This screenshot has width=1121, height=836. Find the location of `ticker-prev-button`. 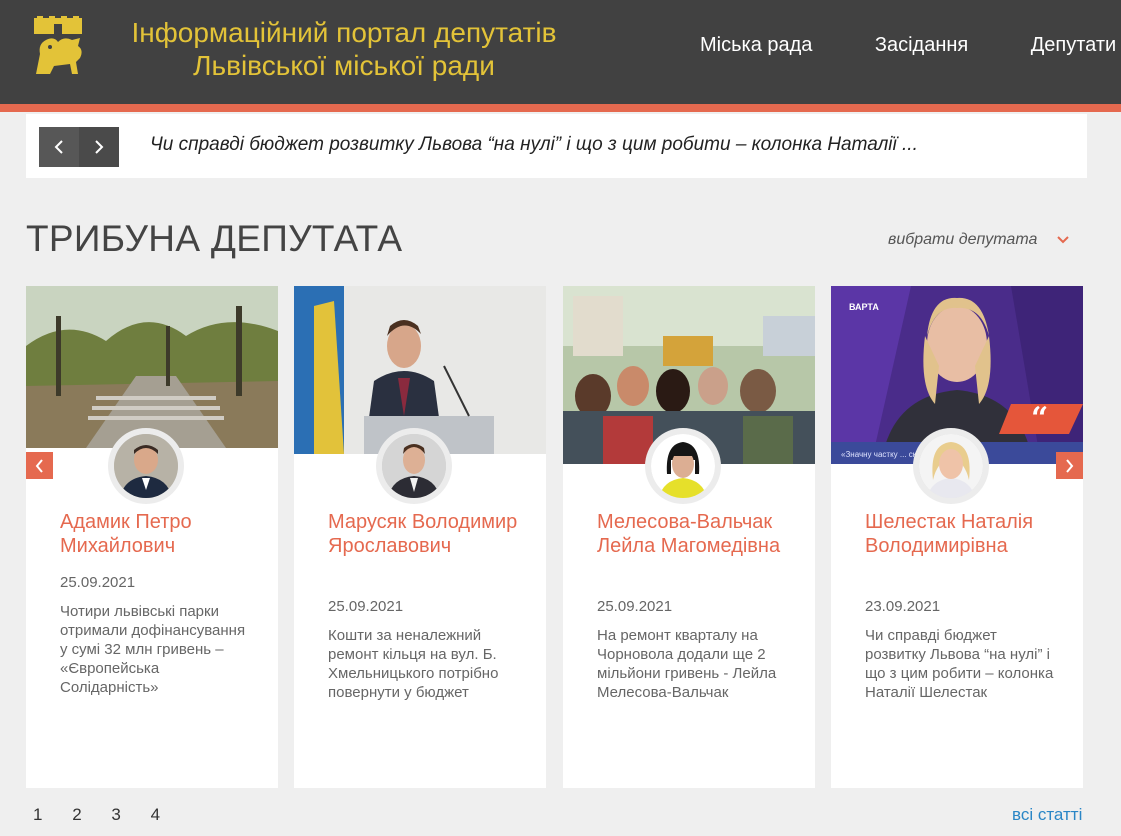

ticker-prev-button is located at coordinates (59, 147).